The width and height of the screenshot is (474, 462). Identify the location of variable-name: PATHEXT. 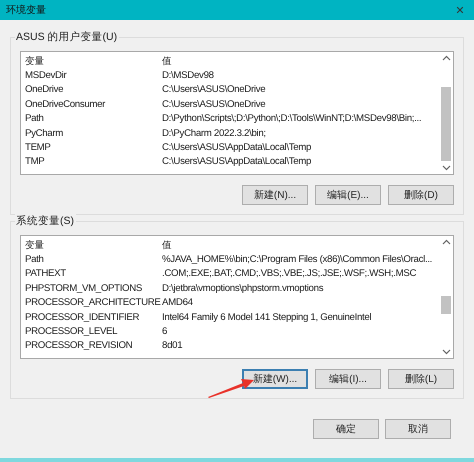
(45, 274).